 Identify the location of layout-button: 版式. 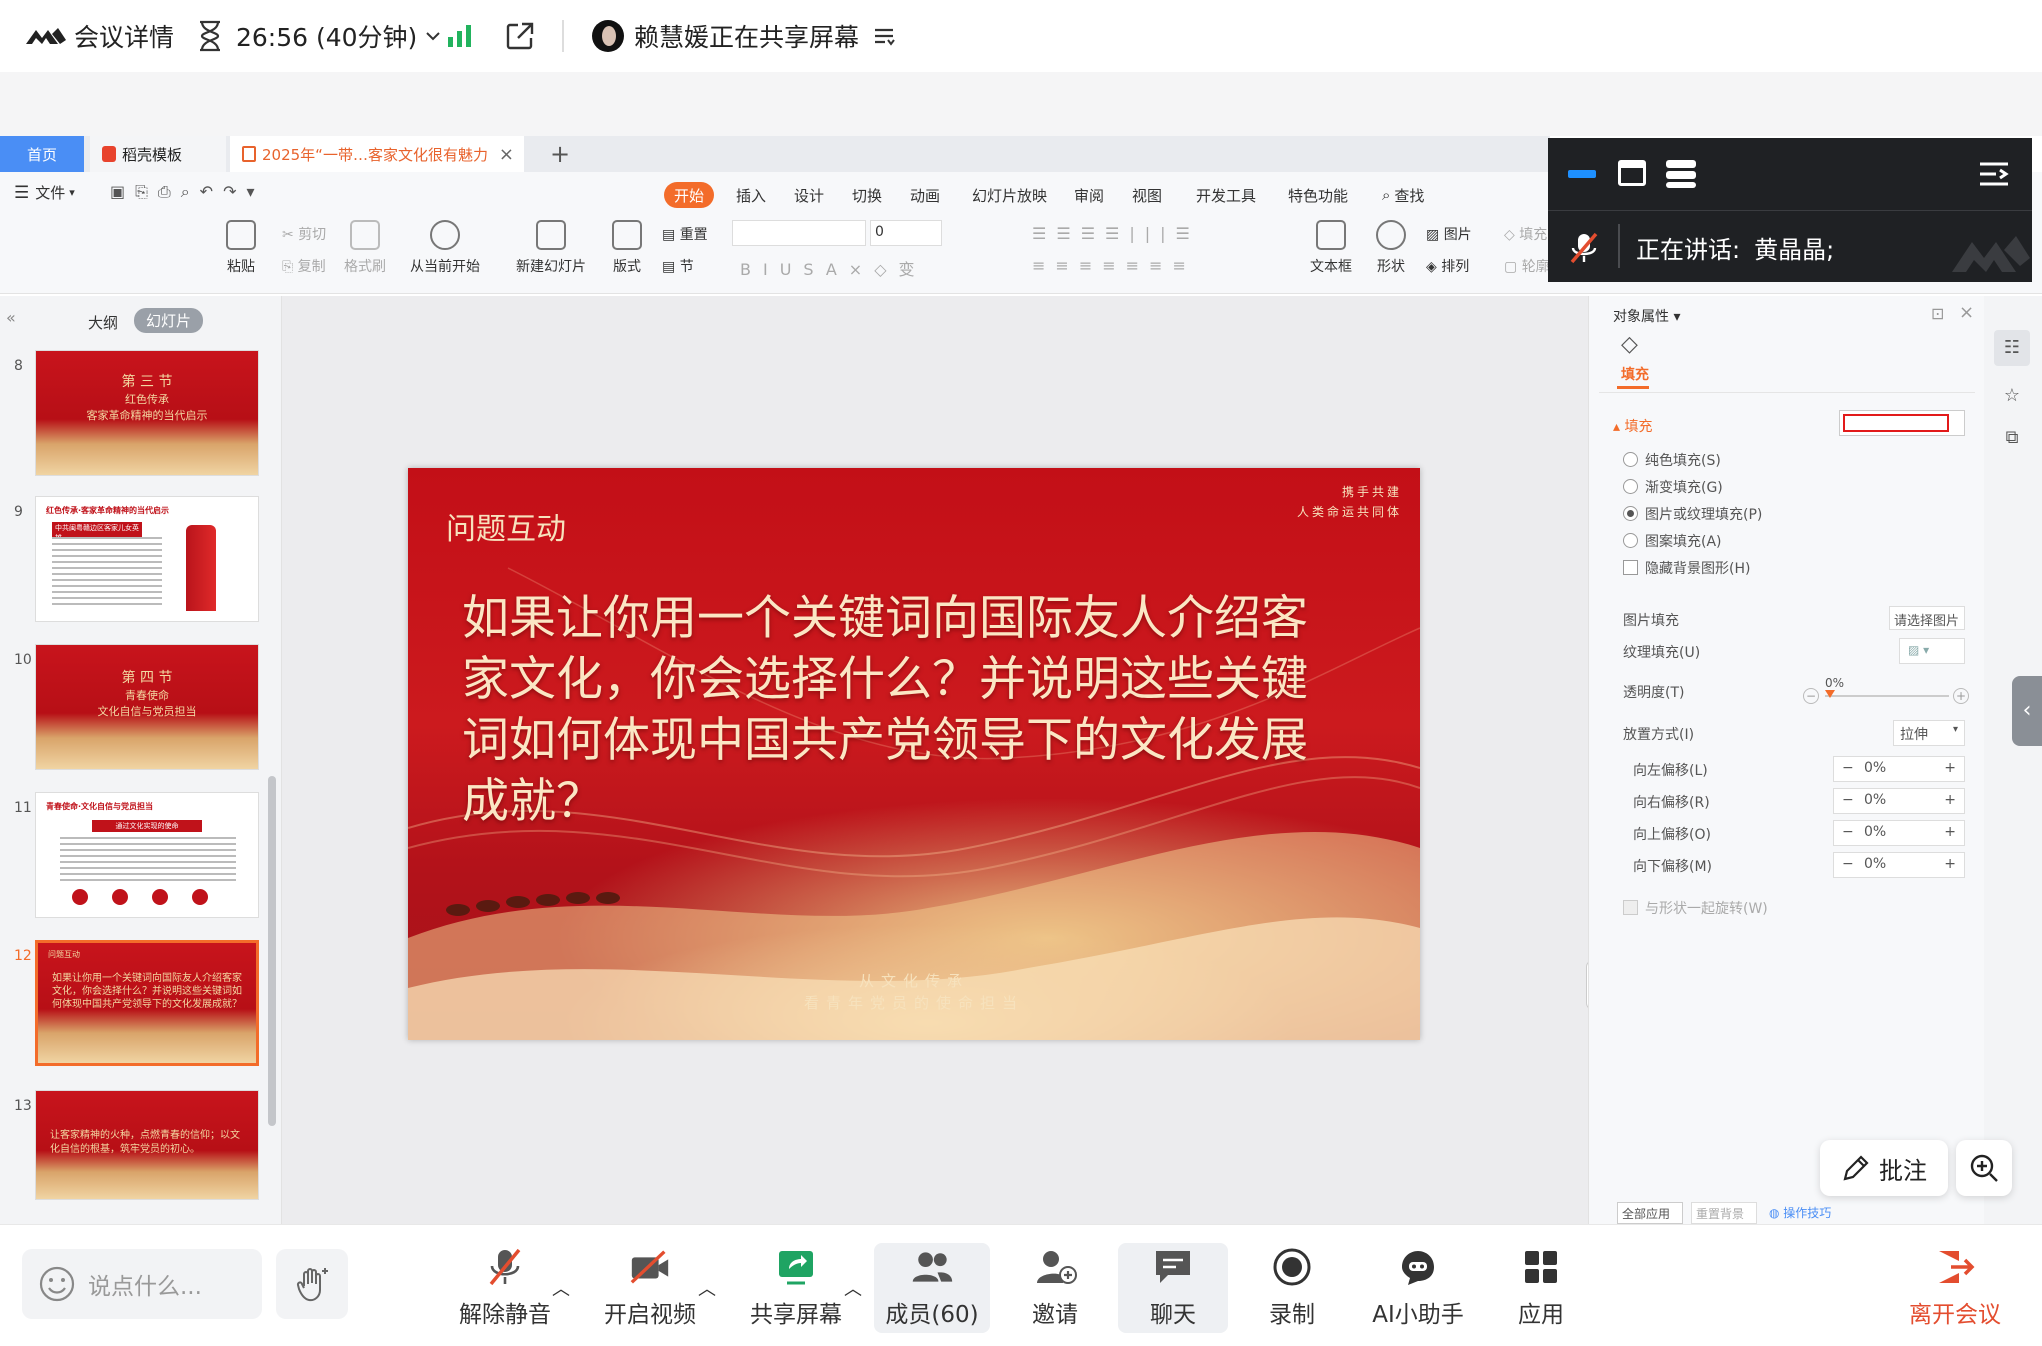
(627, 248).